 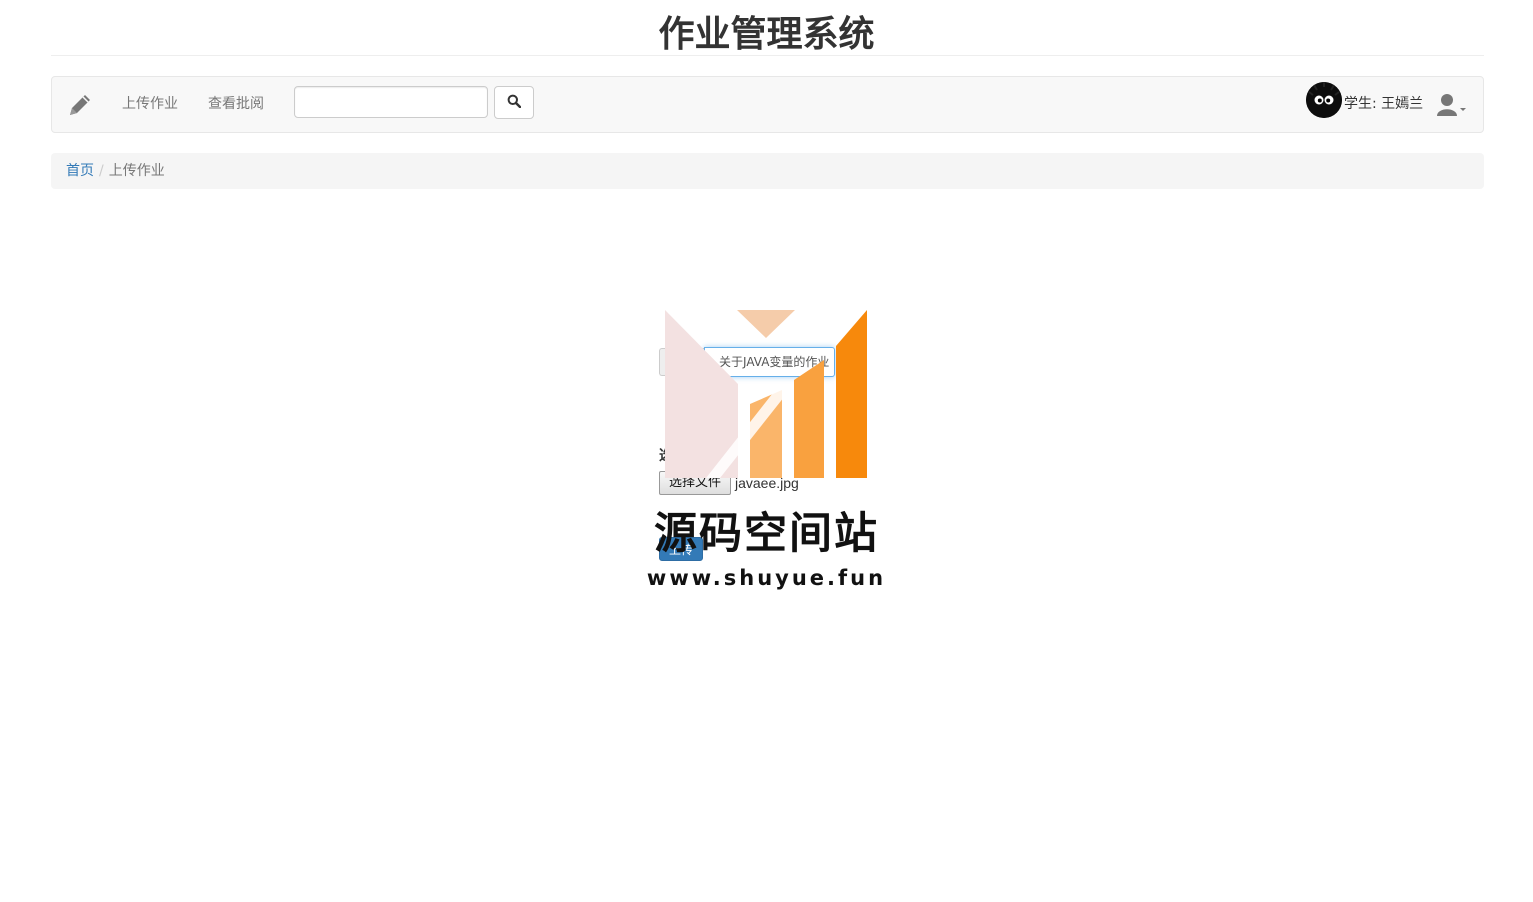 I want to click on search-button, so click(x=514, y=102).